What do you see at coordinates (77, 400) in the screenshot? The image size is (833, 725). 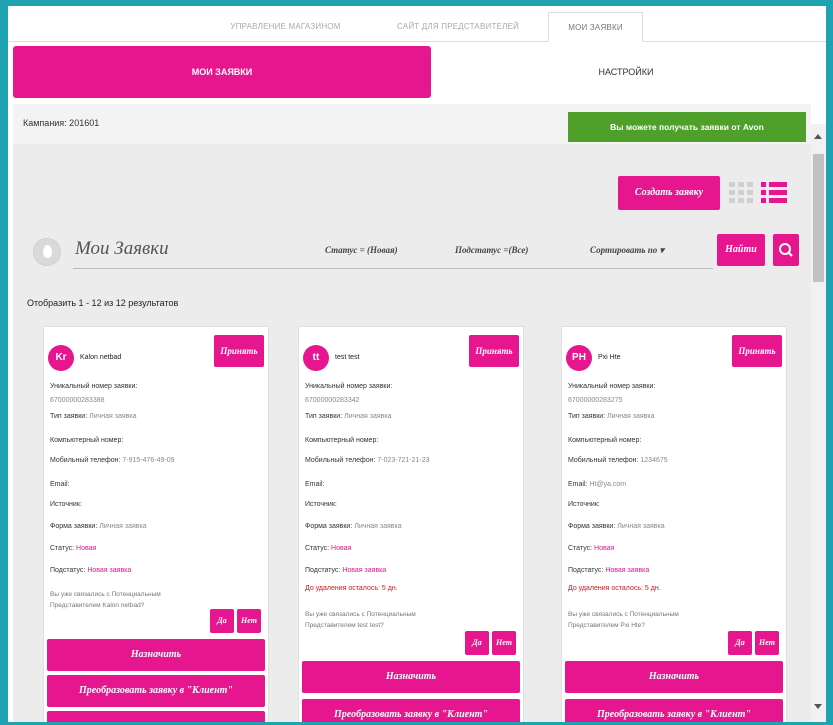 I see `unique-id-value: 67000000283388` at bounding box center [77, 400].